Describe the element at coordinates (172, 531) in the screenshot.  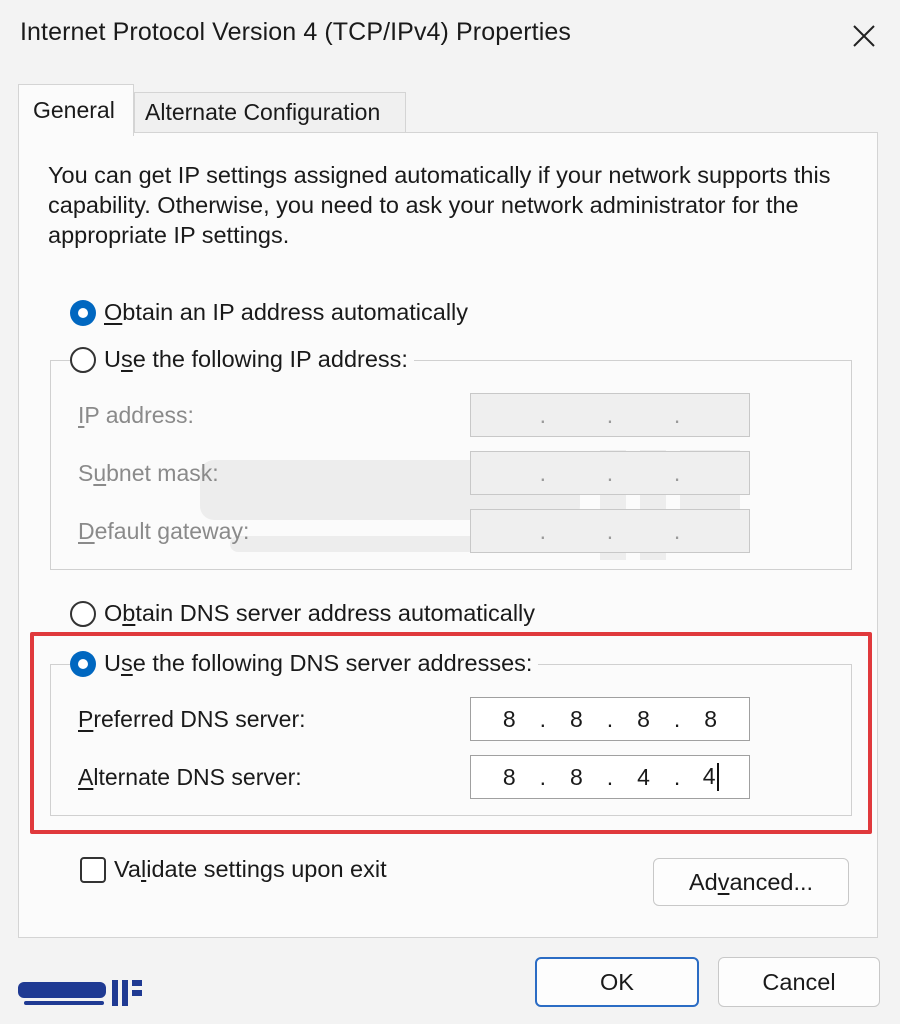
I see `label-post: efault gateway:` at that location.